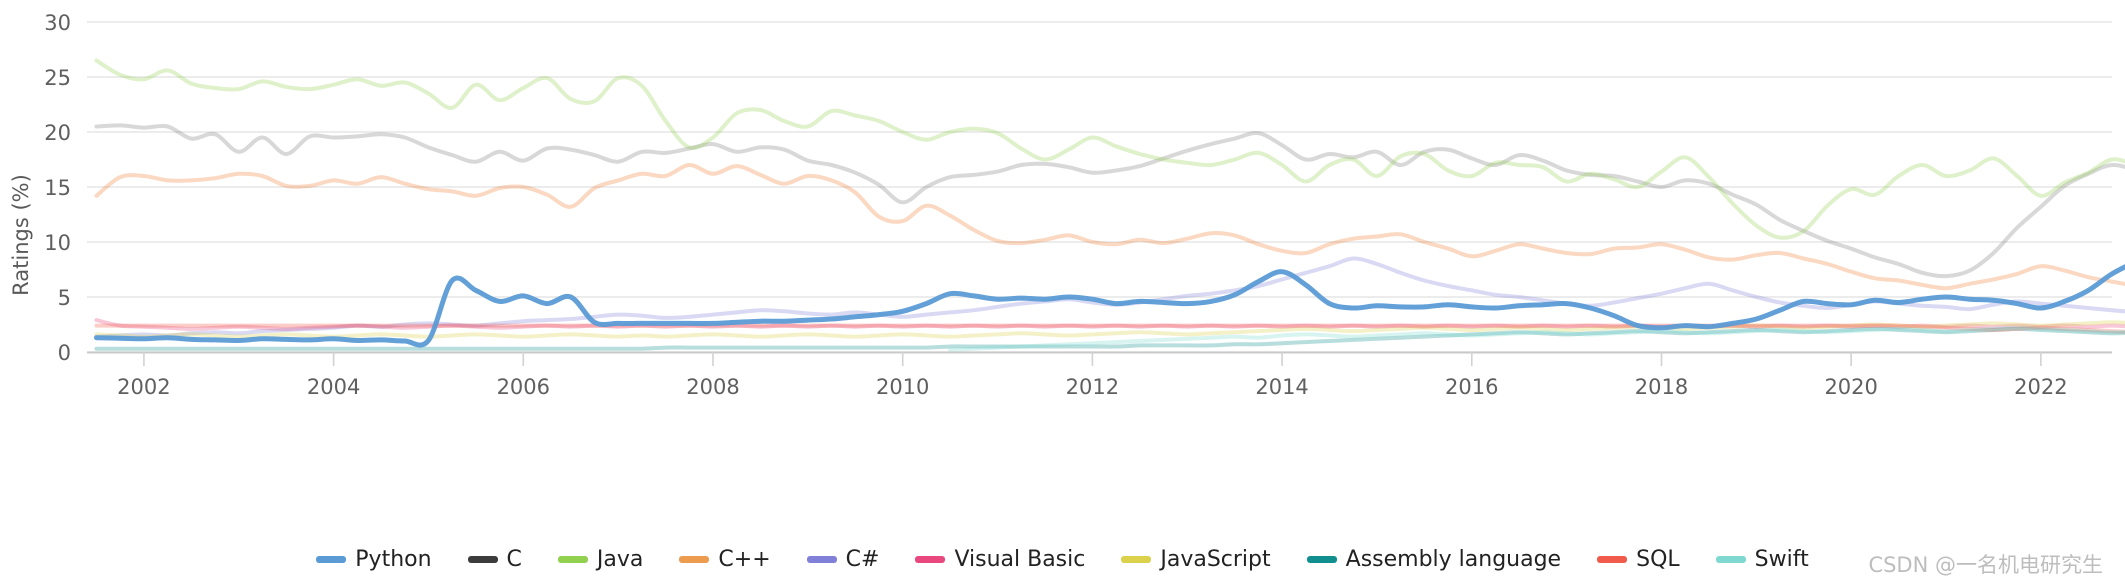 The image size is (2125, 585). Describe the element at coordinates (1281, 387) in the screenshot. I see `x-tick-label: 2014` at that location.